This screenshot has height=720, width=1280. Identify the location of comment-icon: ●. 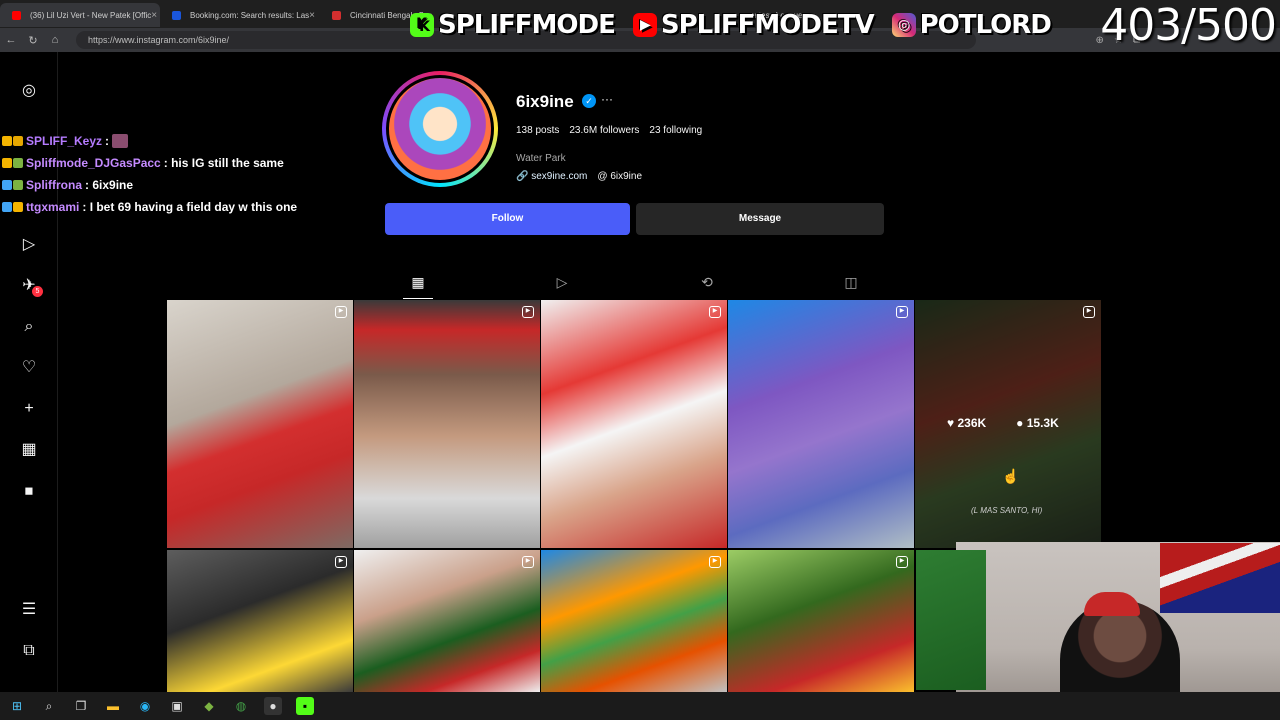
(1020, 423).